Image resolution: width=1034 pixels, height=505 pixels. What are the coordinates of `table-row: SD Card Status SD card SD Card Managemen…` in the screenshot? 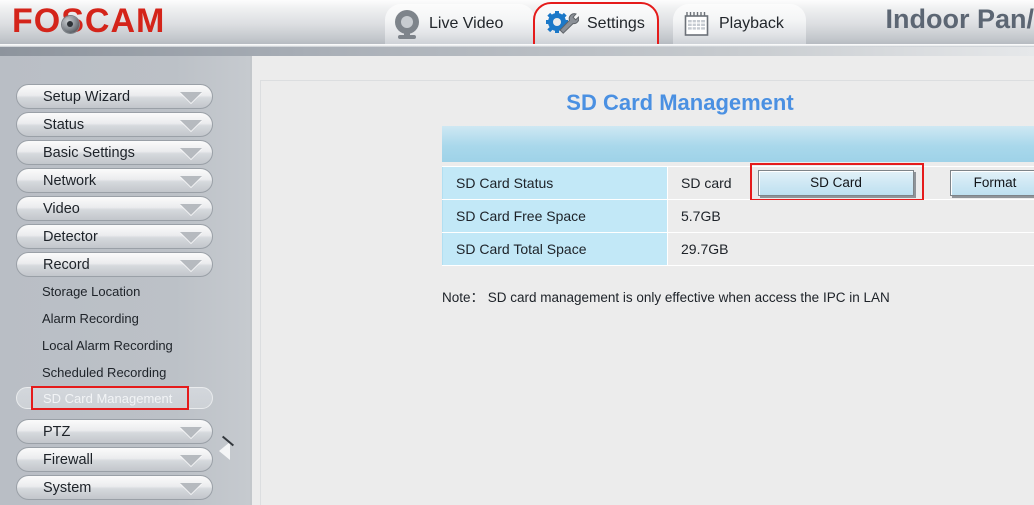 It's located at (738, 188).